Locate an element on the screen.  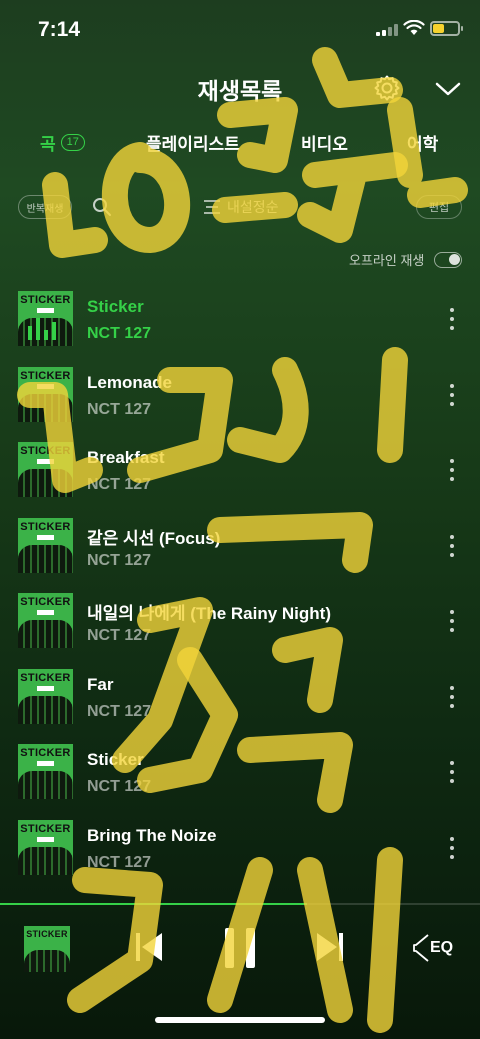
tab-songs: 곡 17 is located at coordinates (62, 142).